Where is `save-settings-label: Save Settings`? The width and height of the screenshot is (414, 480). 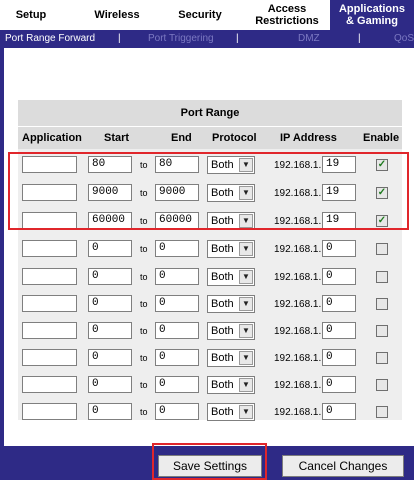 save-settings-label: Save Settings is located at coordinates (210, 466).